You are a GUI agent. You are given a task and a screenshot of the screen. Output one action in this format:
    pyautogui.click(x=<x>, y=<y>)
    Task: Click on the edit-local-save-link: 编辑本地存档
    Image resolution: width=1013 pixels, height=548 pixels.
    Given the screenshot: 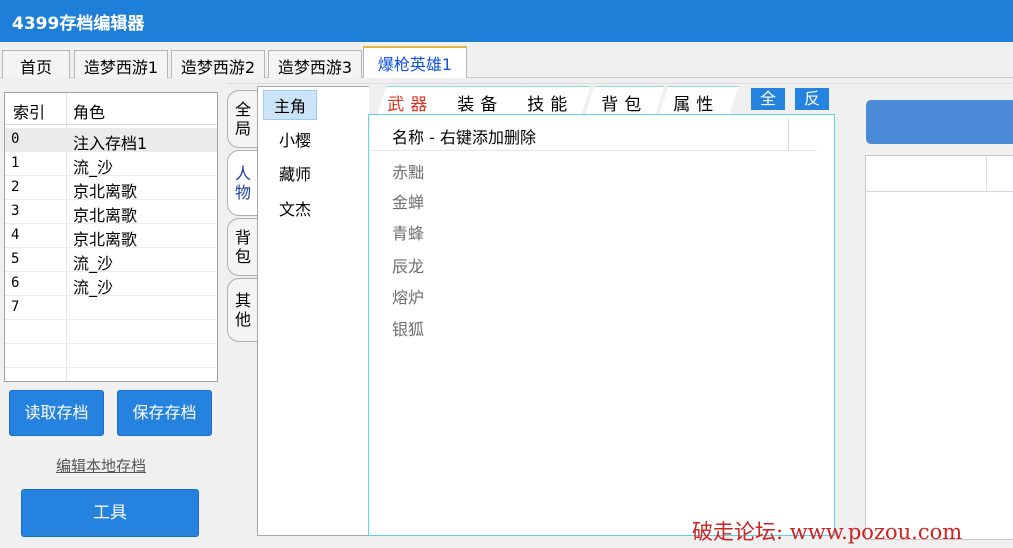 What is the action you would take?
    pyautogui.click(x=101, y=465)
    